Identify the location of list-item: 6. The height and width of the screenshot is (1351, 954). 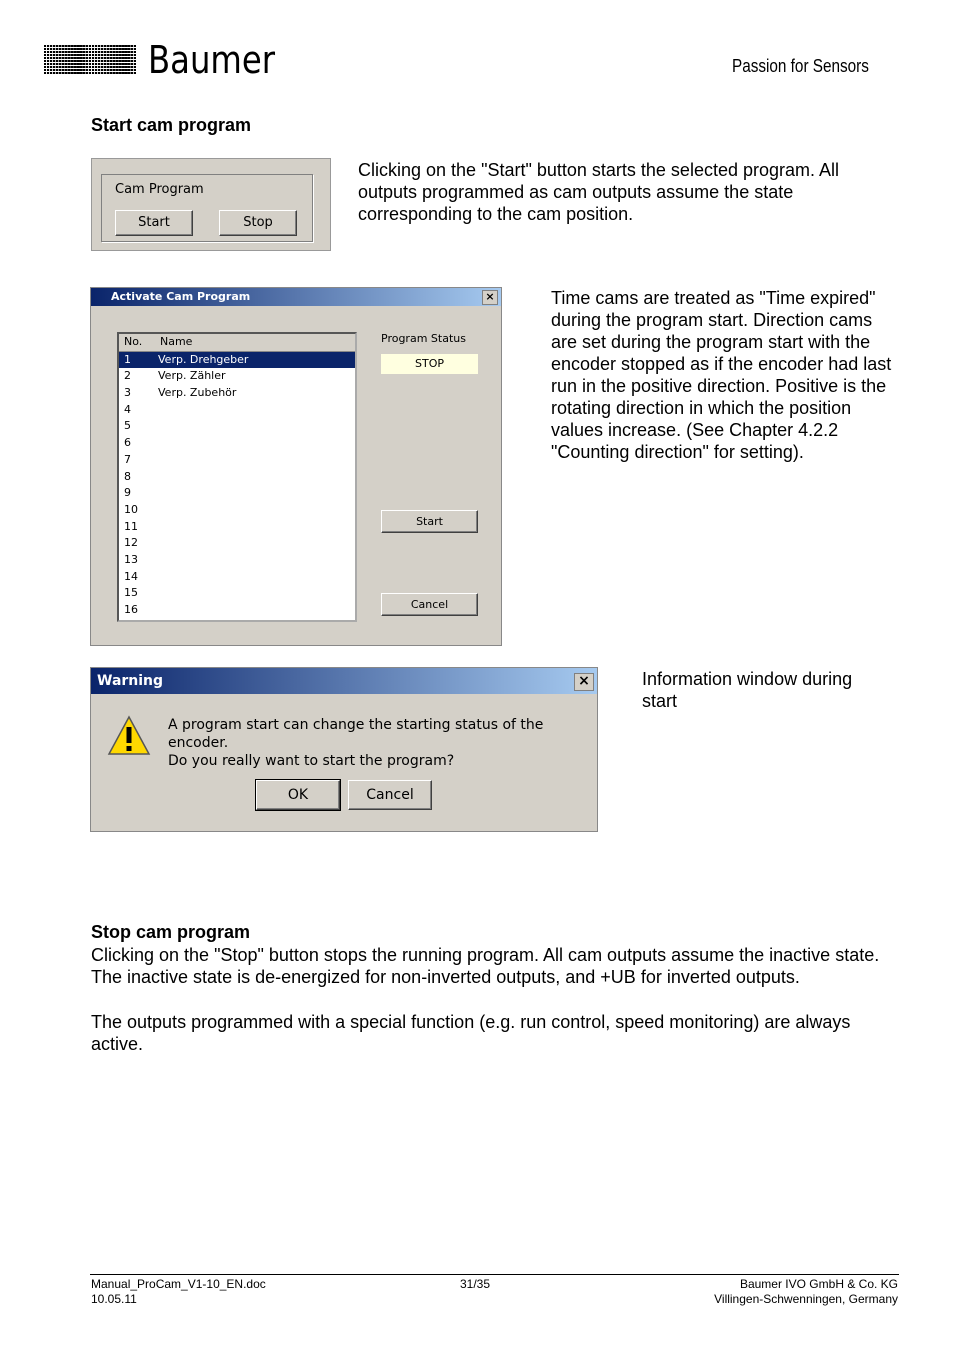
(237, 443).